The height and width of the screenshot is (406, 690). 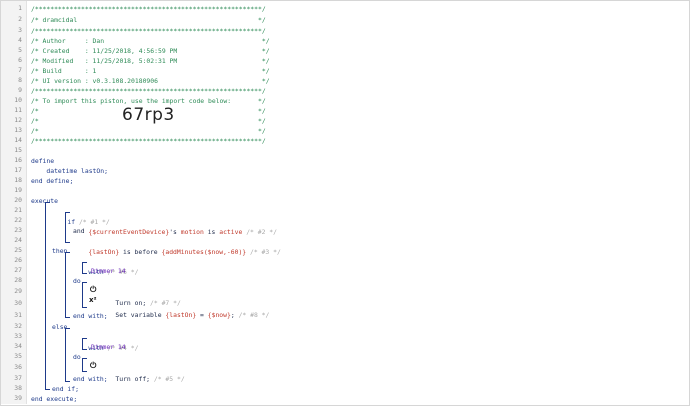 What do you see at coordinates (20, 50) in the screenshot?
I see `line-number: 5` at bounding box center [20, 50].